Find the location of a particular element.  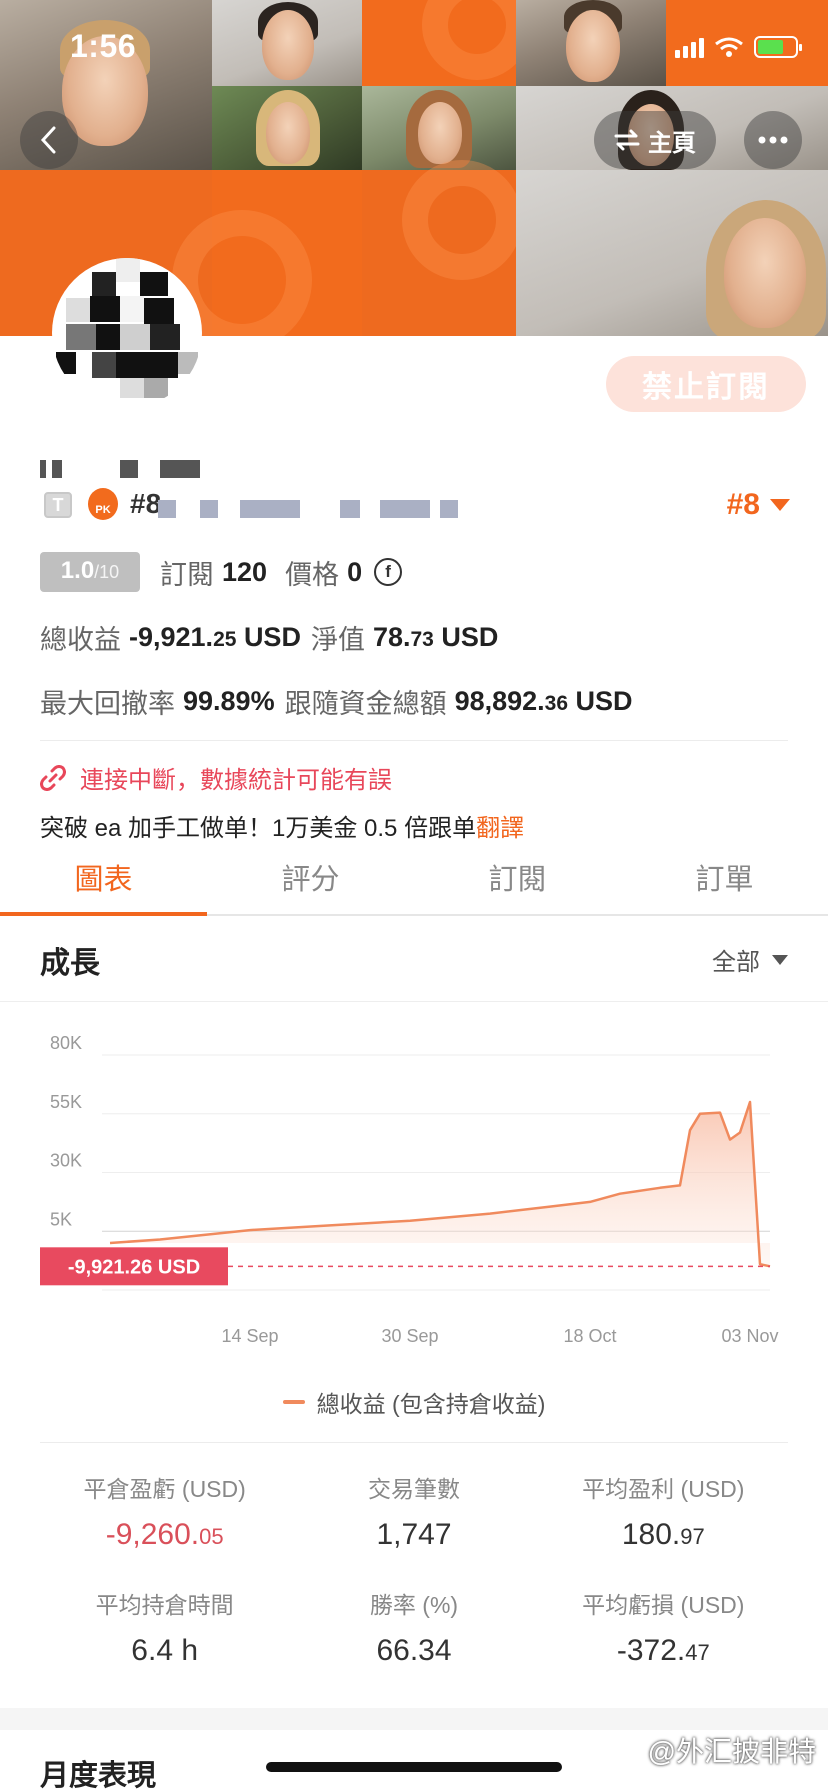

broken-link-icon is located at coordinates (53, 777).